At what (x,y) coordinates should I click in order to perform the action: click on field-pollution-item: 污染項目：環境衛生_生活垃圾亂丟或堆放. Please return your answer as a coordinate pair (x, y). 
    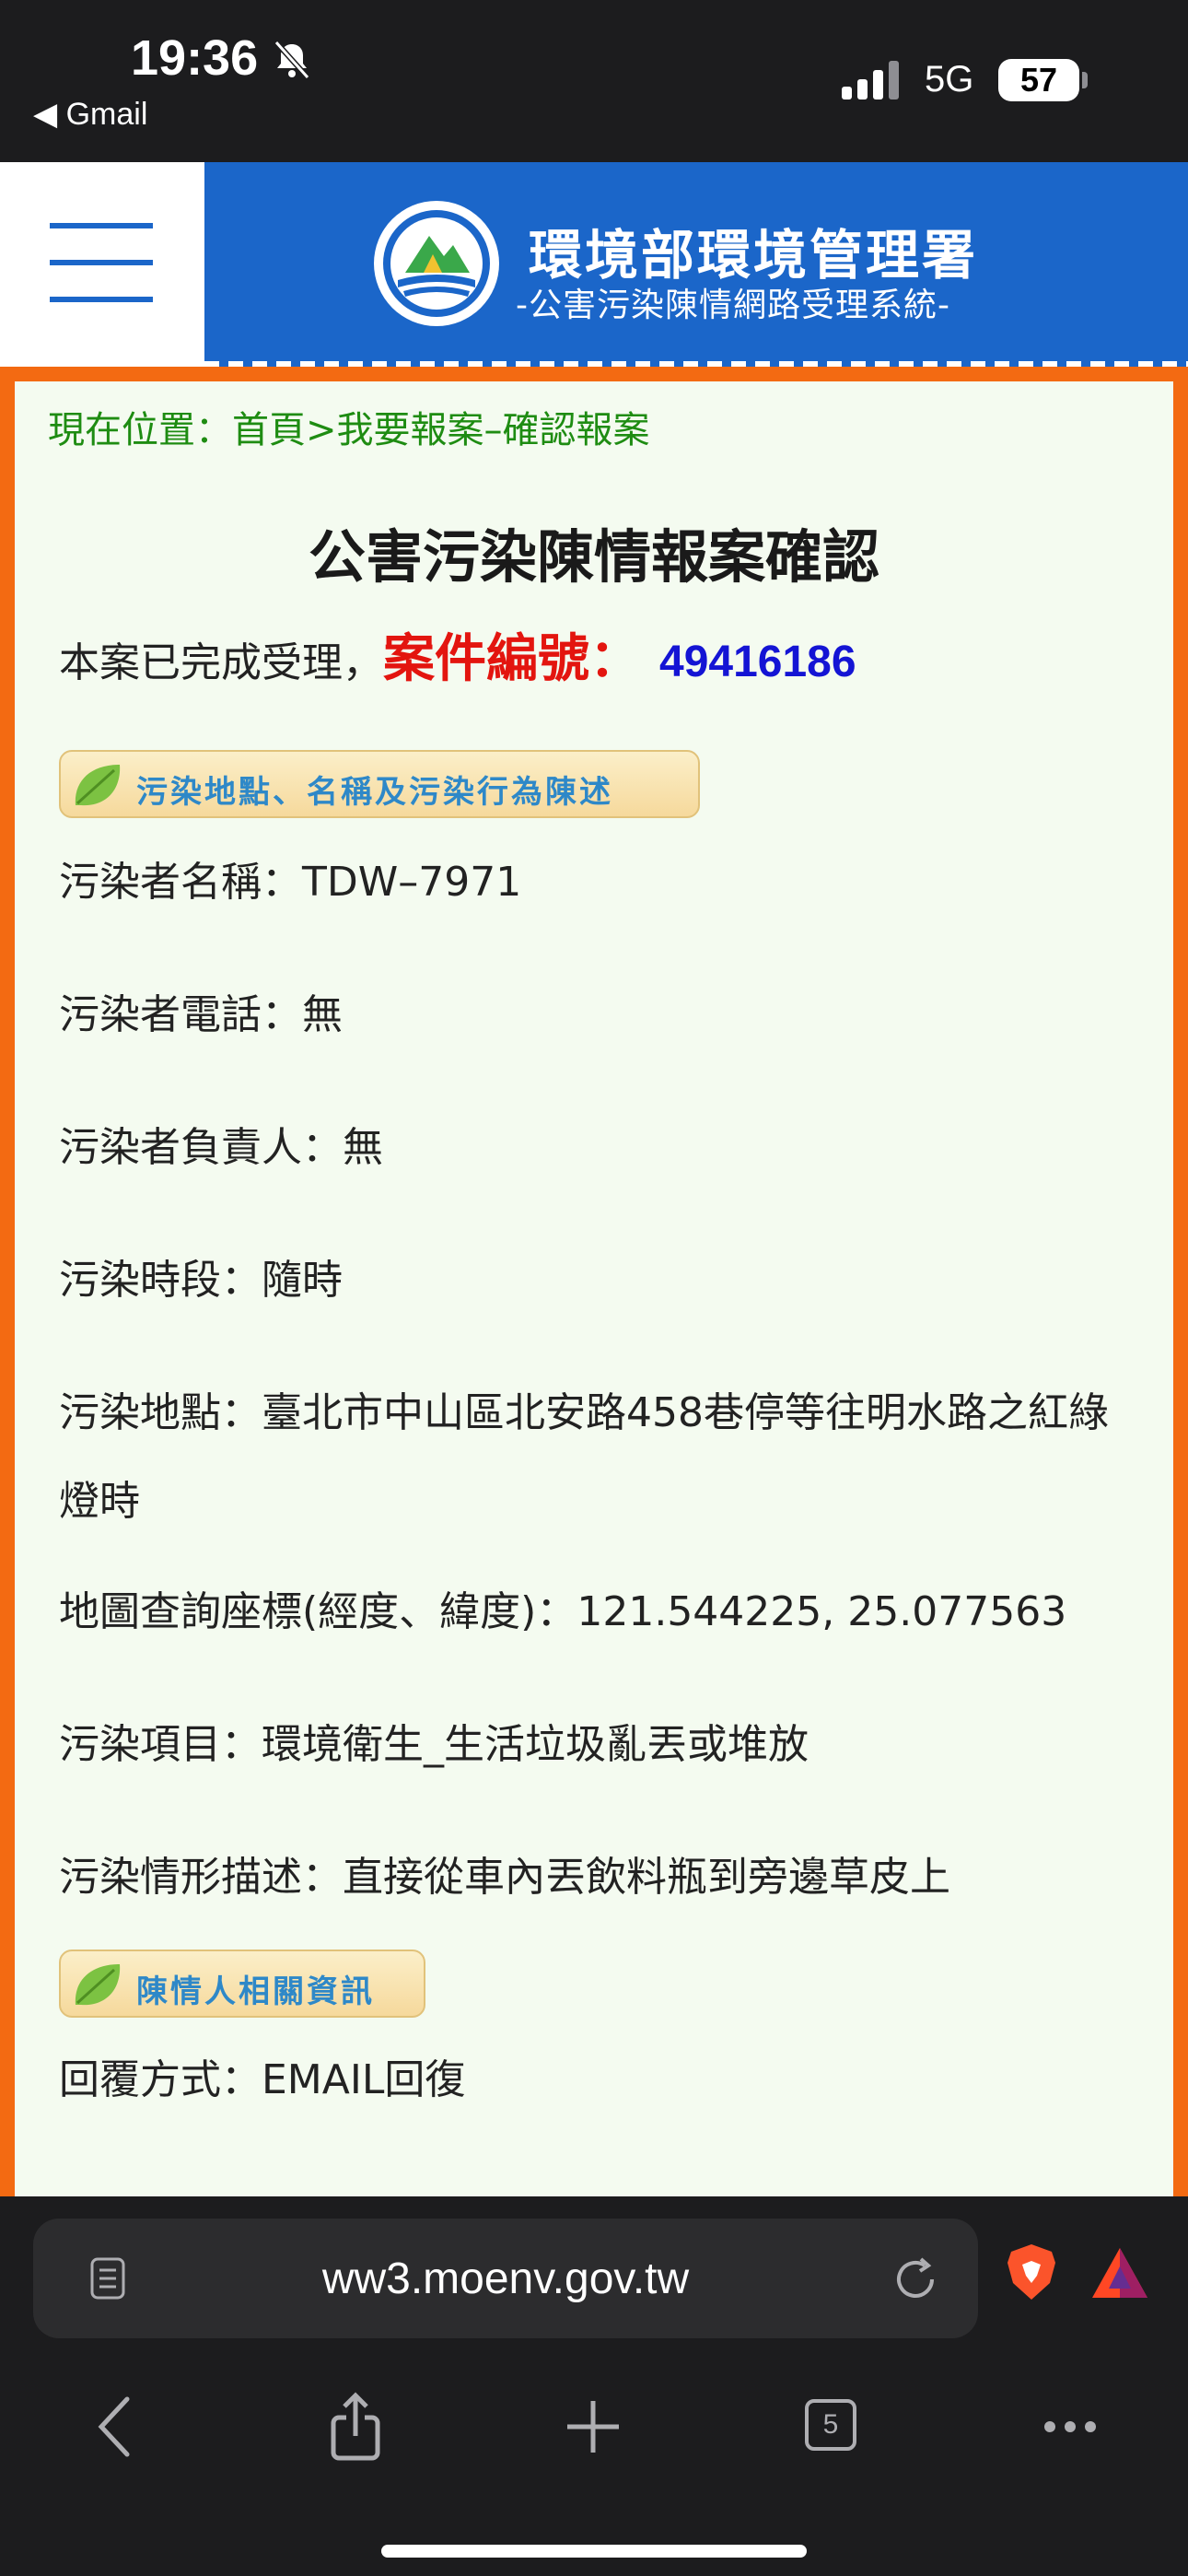
    Looking at the image, I should click on (597, 1745).